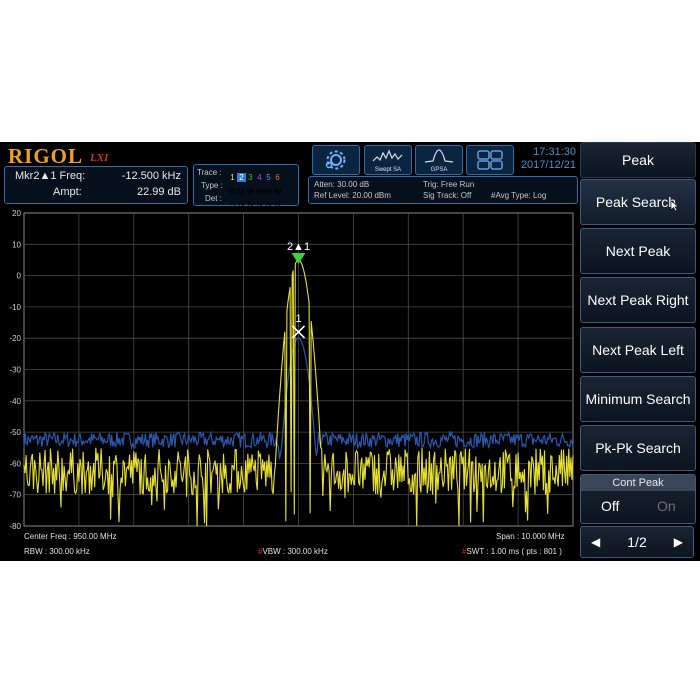 Image resolution: width=700 pixels, height=700 pixels. Describe the element at coordinates (530, 536) in the screenshot. I see `span-text: Span : 10.000 MHz` at that location.